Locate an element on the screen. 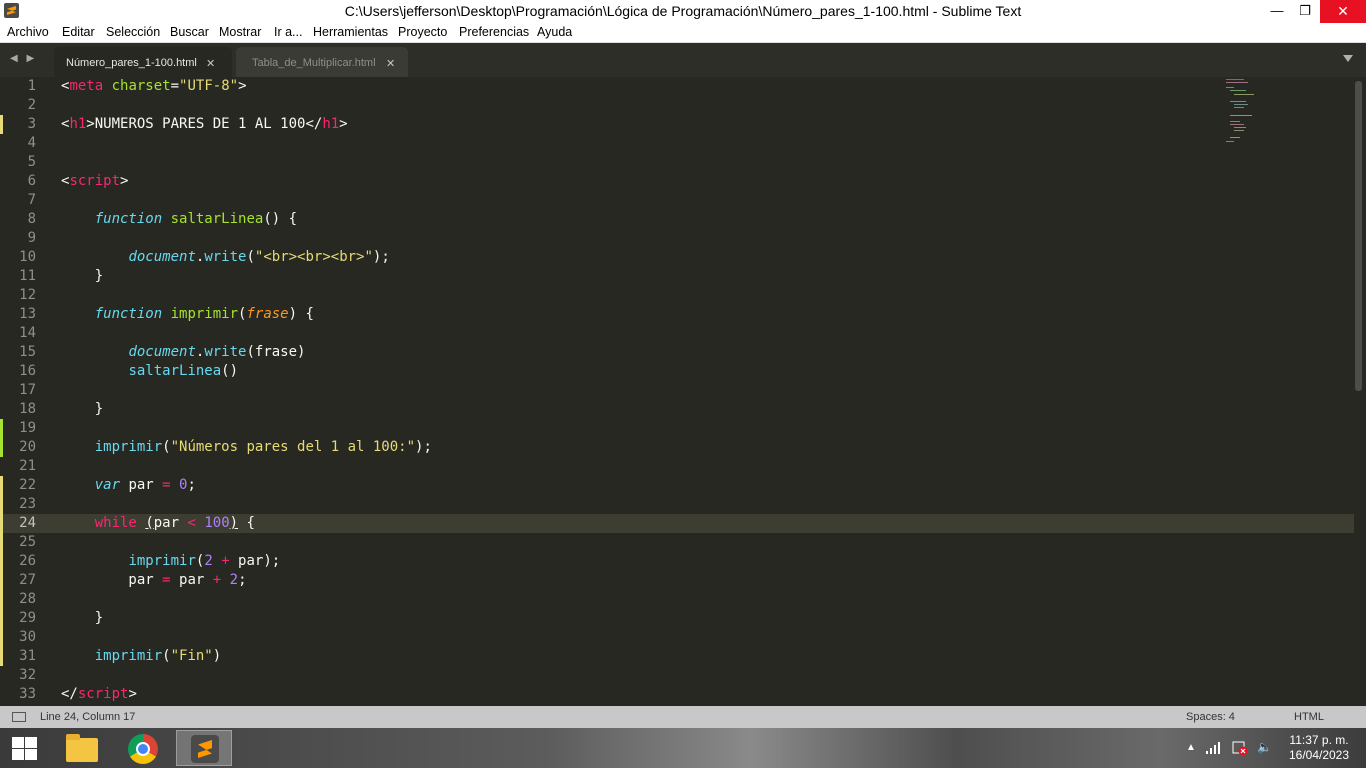  code-line: 2 is located at coordinates (677, 105).